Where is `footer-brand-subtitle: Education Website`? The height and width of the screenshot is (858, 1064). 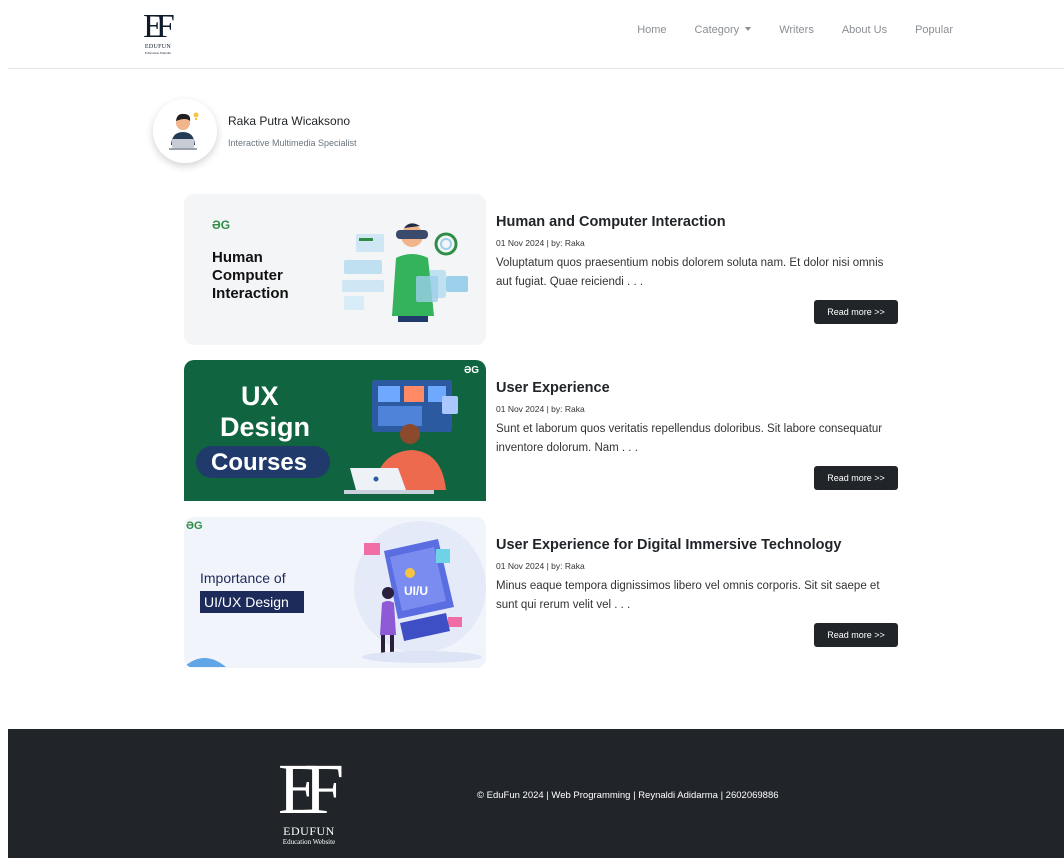
footer-brand-subtitle: Education Website is located at coordinates (309, 842).